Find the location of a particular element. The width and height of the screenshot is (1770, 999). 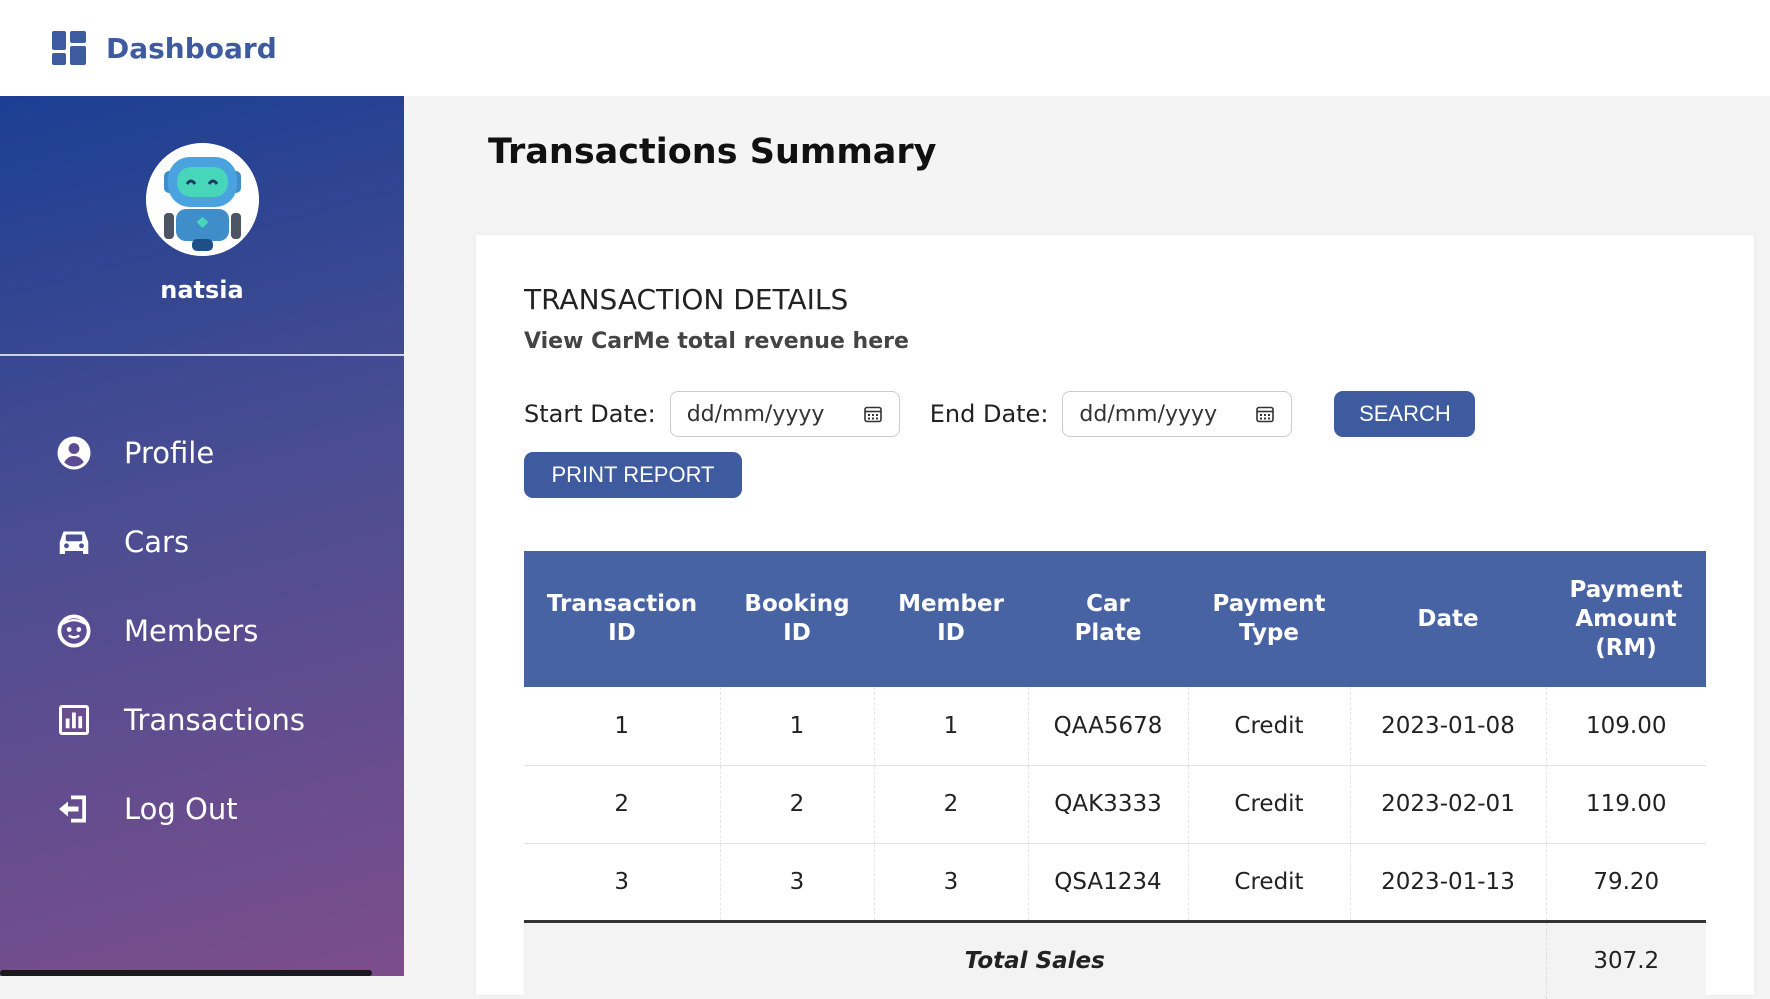

page-title: Transactions Summary is located at coordinates (712, 152).